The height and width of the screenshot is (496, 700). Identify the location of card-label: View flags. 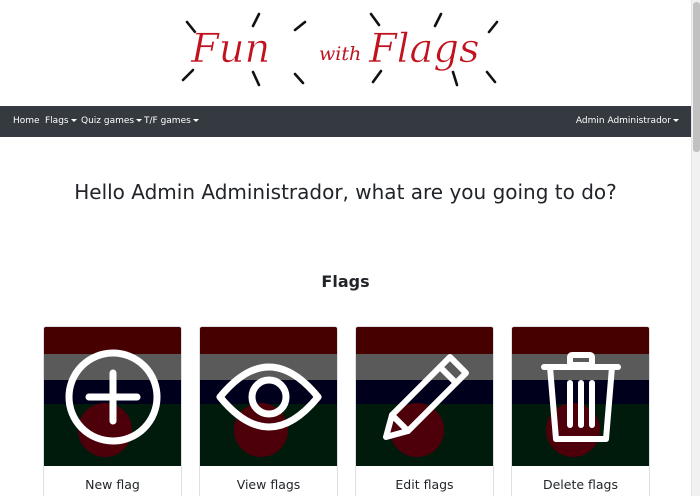
(268, 484).